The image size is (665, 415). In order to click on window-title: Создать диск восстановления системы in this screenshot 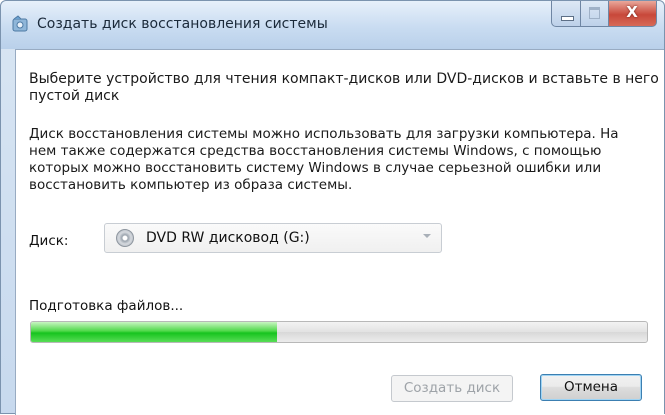, I will do `click(182, 24)`.